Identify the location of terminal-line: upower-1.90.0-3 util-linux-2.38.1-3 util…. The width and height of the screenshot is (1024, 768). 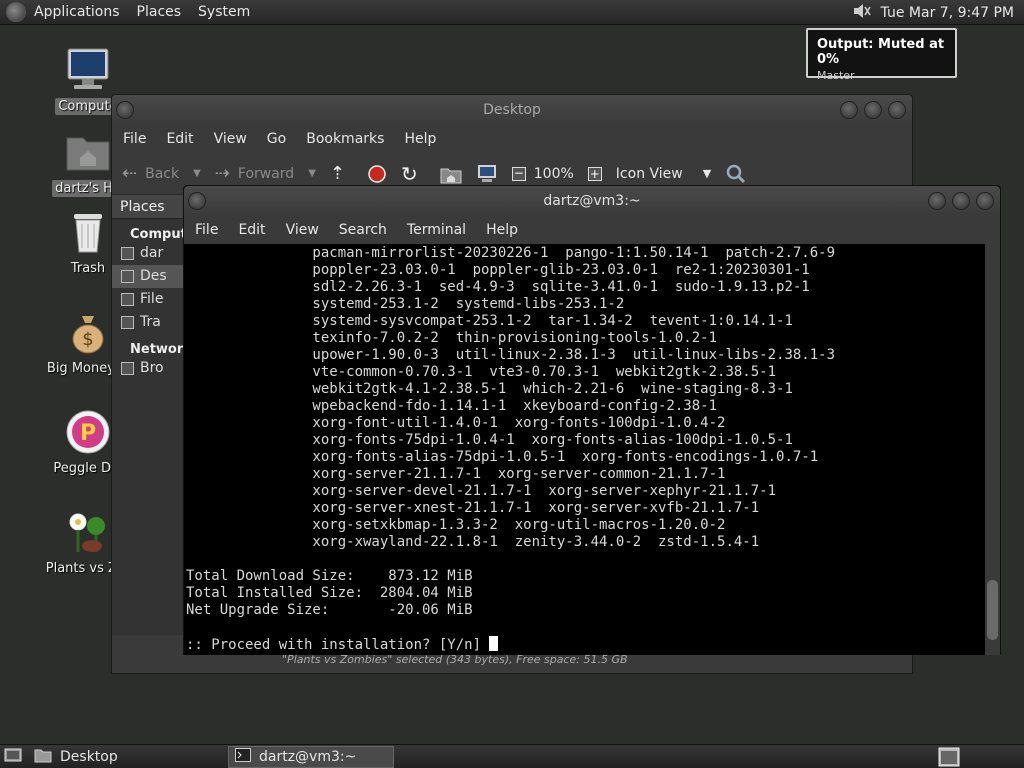
(511, 355).